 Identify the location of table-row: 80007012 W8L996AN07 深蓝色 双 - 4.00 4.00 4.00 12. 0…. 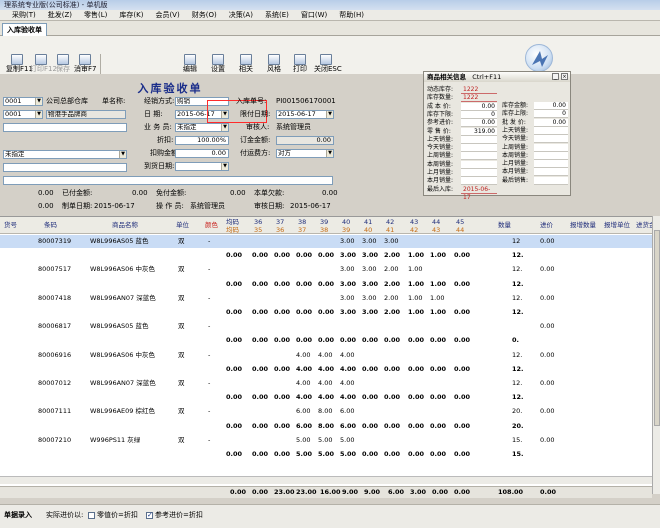
(326, 383).